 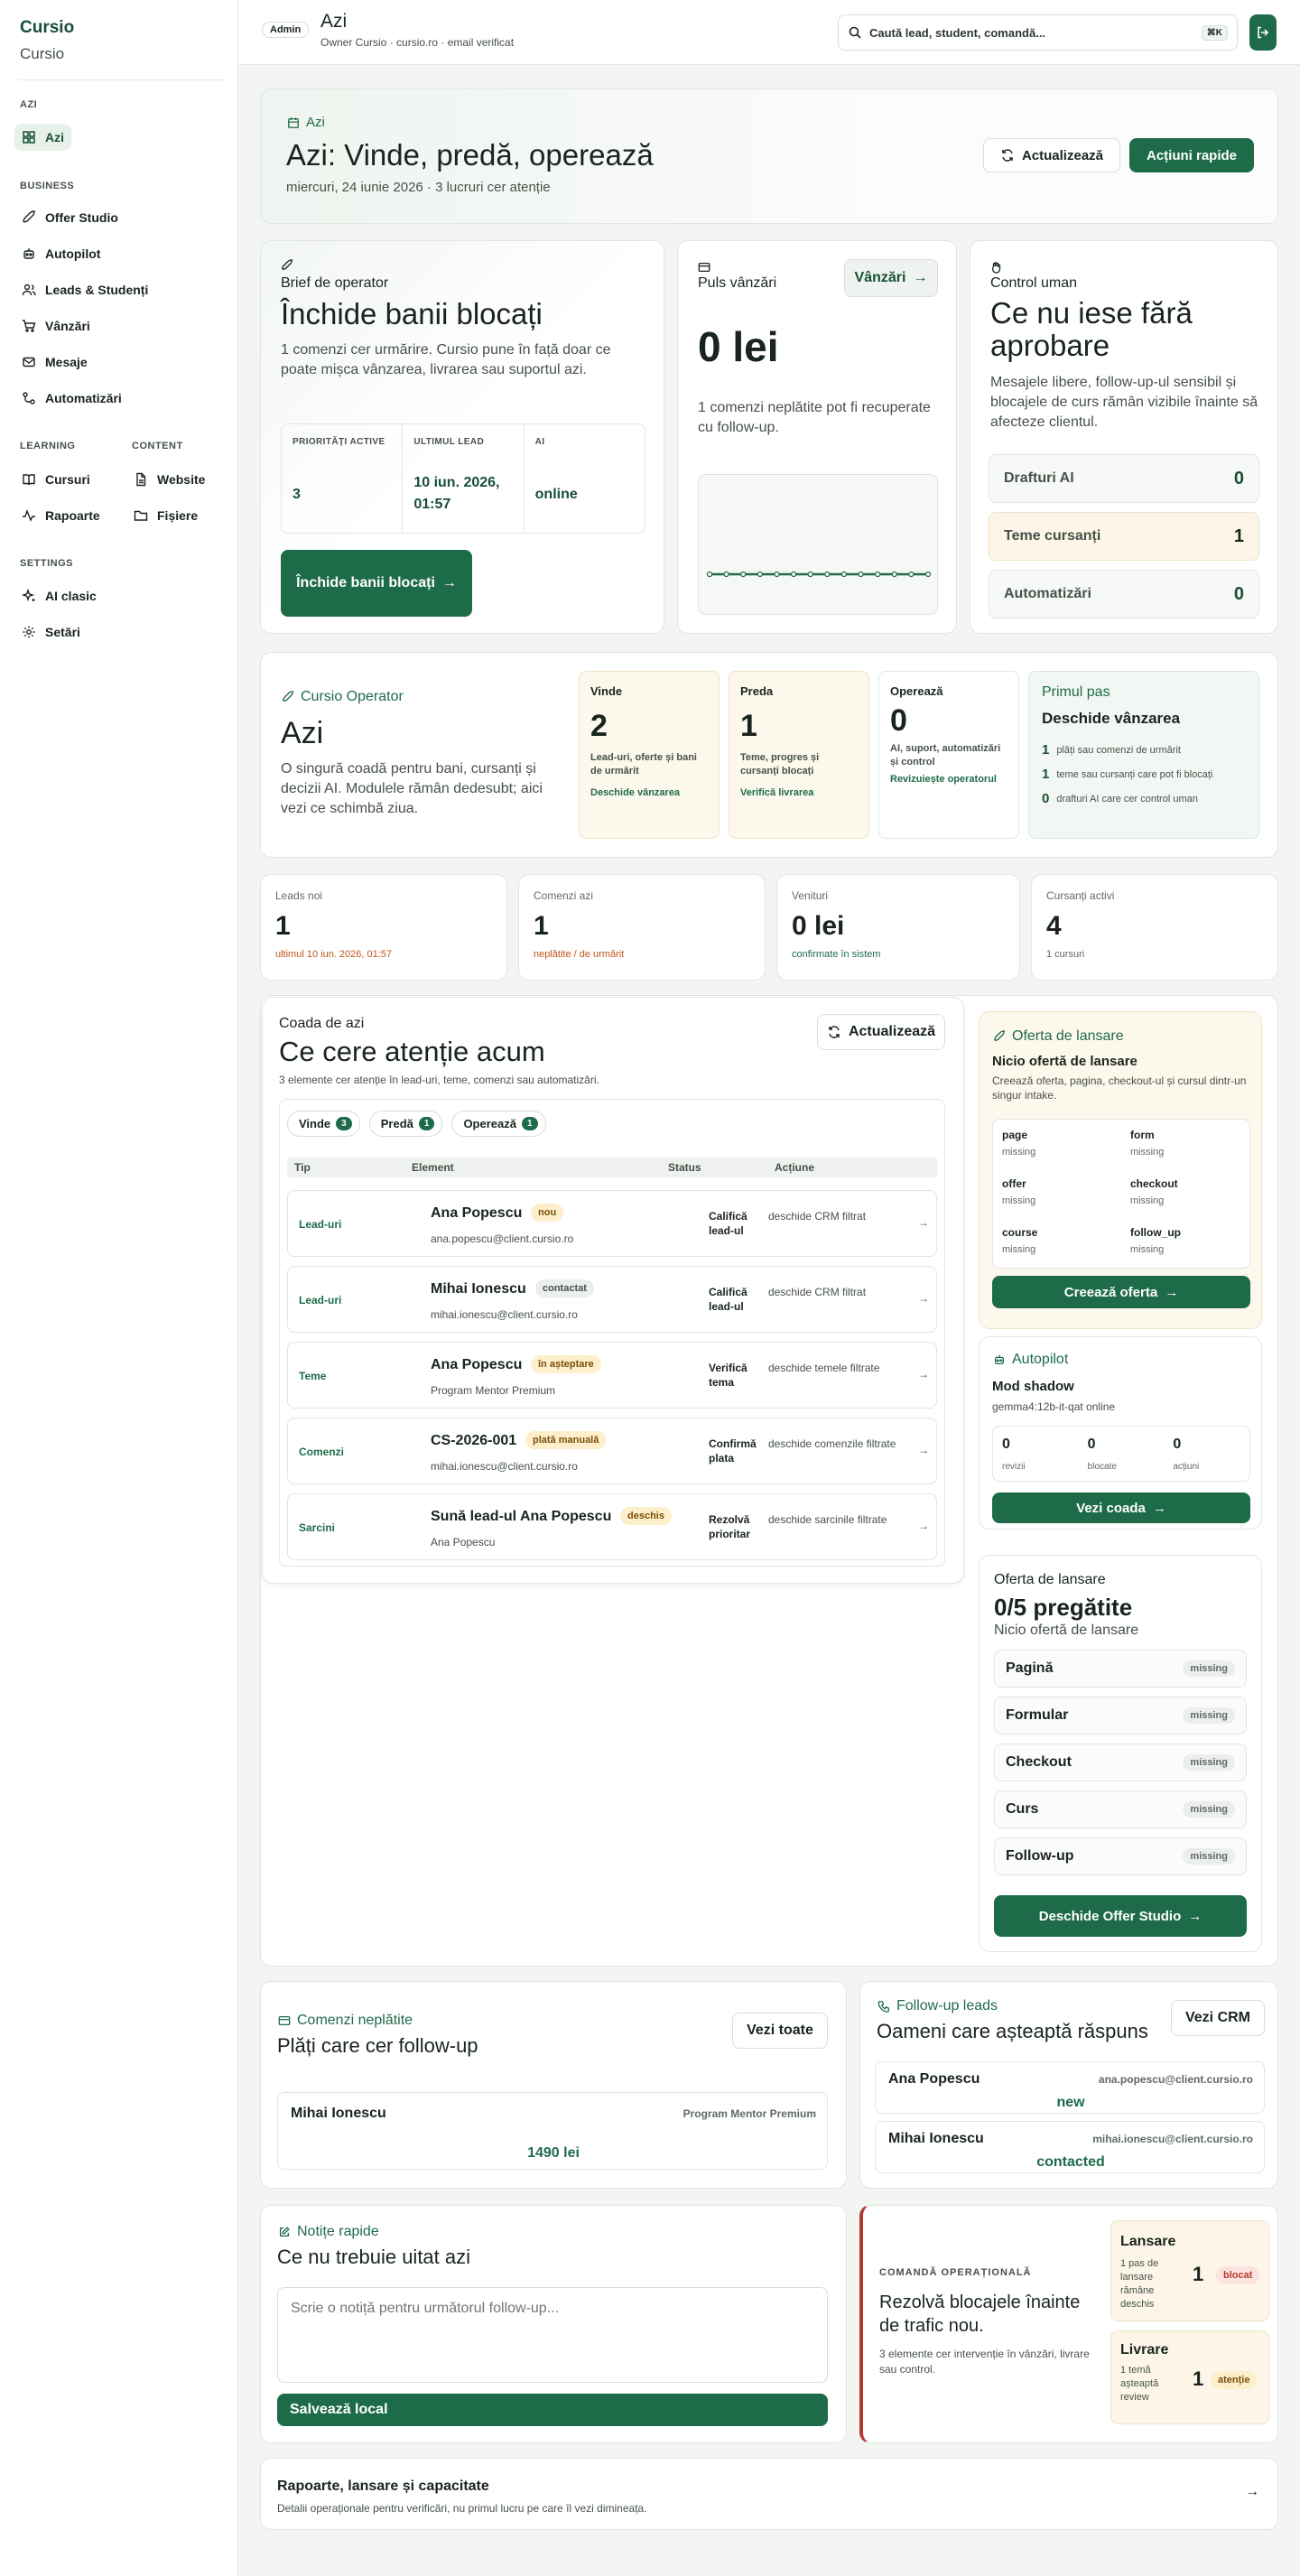 I want to click on program-name: Program Mentor Premium, so click(x=749, y=2113).